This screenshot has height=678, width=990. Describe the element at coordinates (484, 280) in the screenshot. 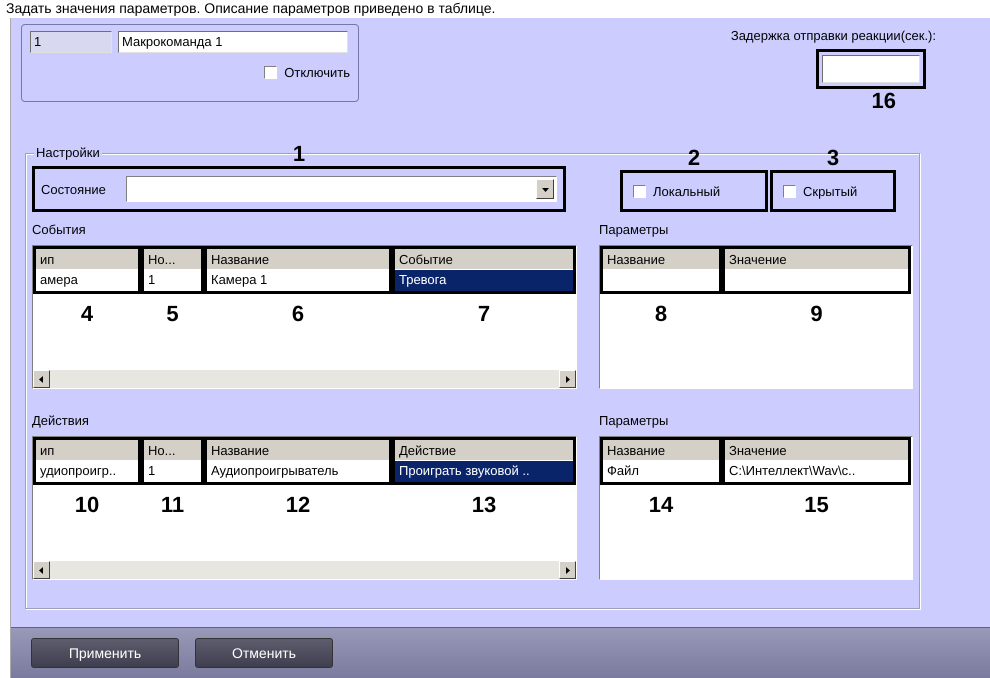

I see `table-cell: Тревога` at that location.